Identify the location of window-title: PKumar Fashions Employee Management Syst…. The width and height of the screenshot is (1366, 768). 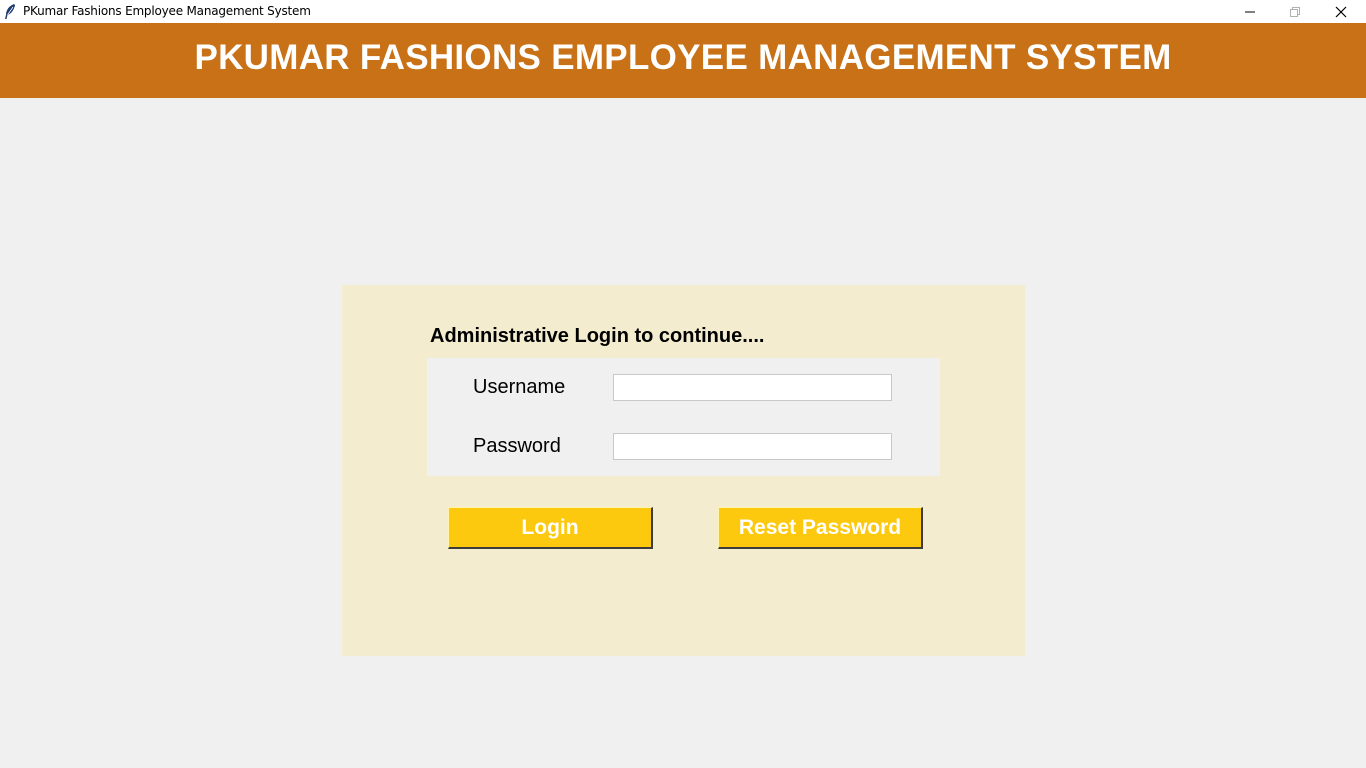
(167, 11).